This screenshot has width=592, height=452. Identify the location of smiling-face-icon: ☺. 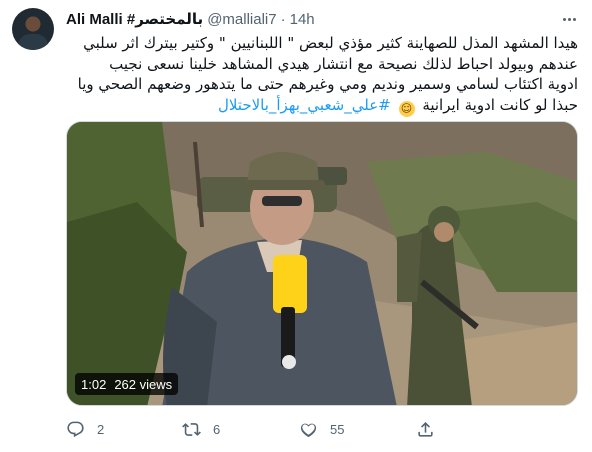
(406, 108).